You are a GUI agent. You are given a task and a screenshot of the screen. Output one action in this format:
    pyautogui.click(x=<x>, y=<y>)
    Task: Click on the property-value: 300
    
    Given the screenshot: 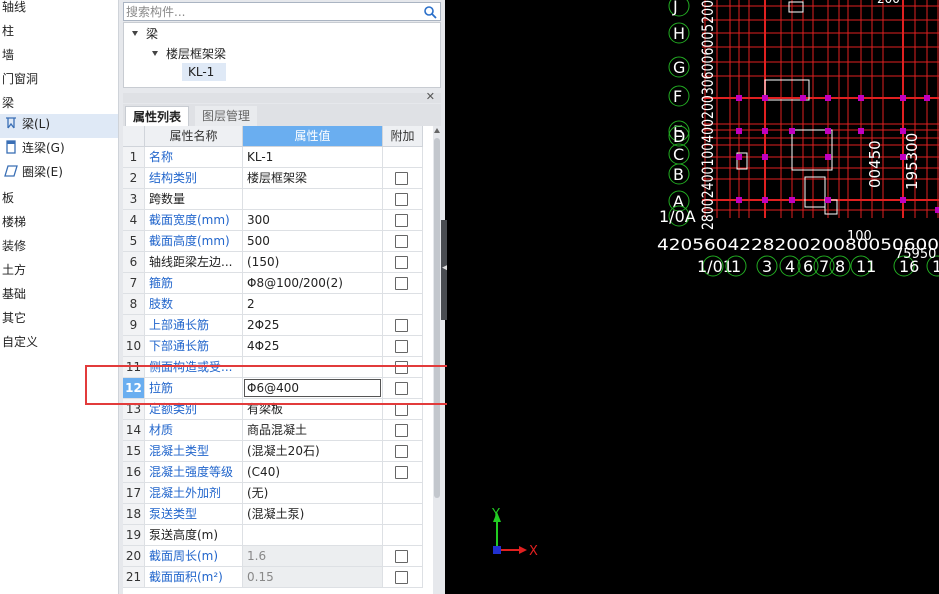 What is the action you would take?
    pyautogui.click(x=313, y=220)
    